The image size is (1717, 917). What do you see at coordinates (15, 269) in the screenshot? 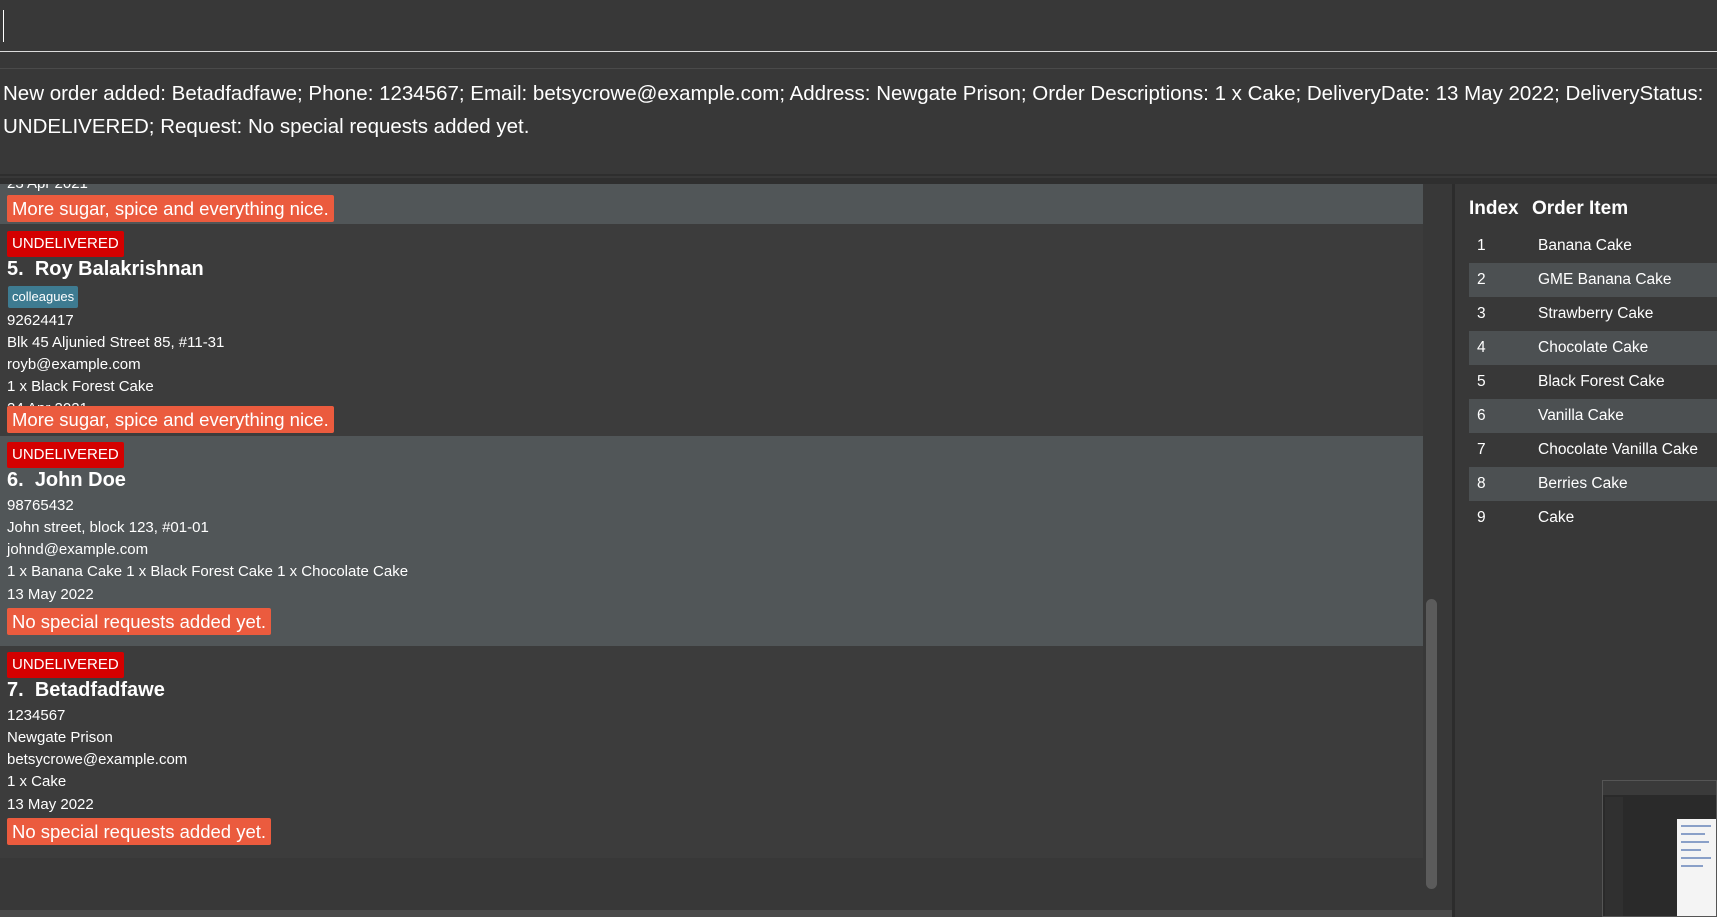
I see `order-index: 5.` at bounding box center [15, 269].